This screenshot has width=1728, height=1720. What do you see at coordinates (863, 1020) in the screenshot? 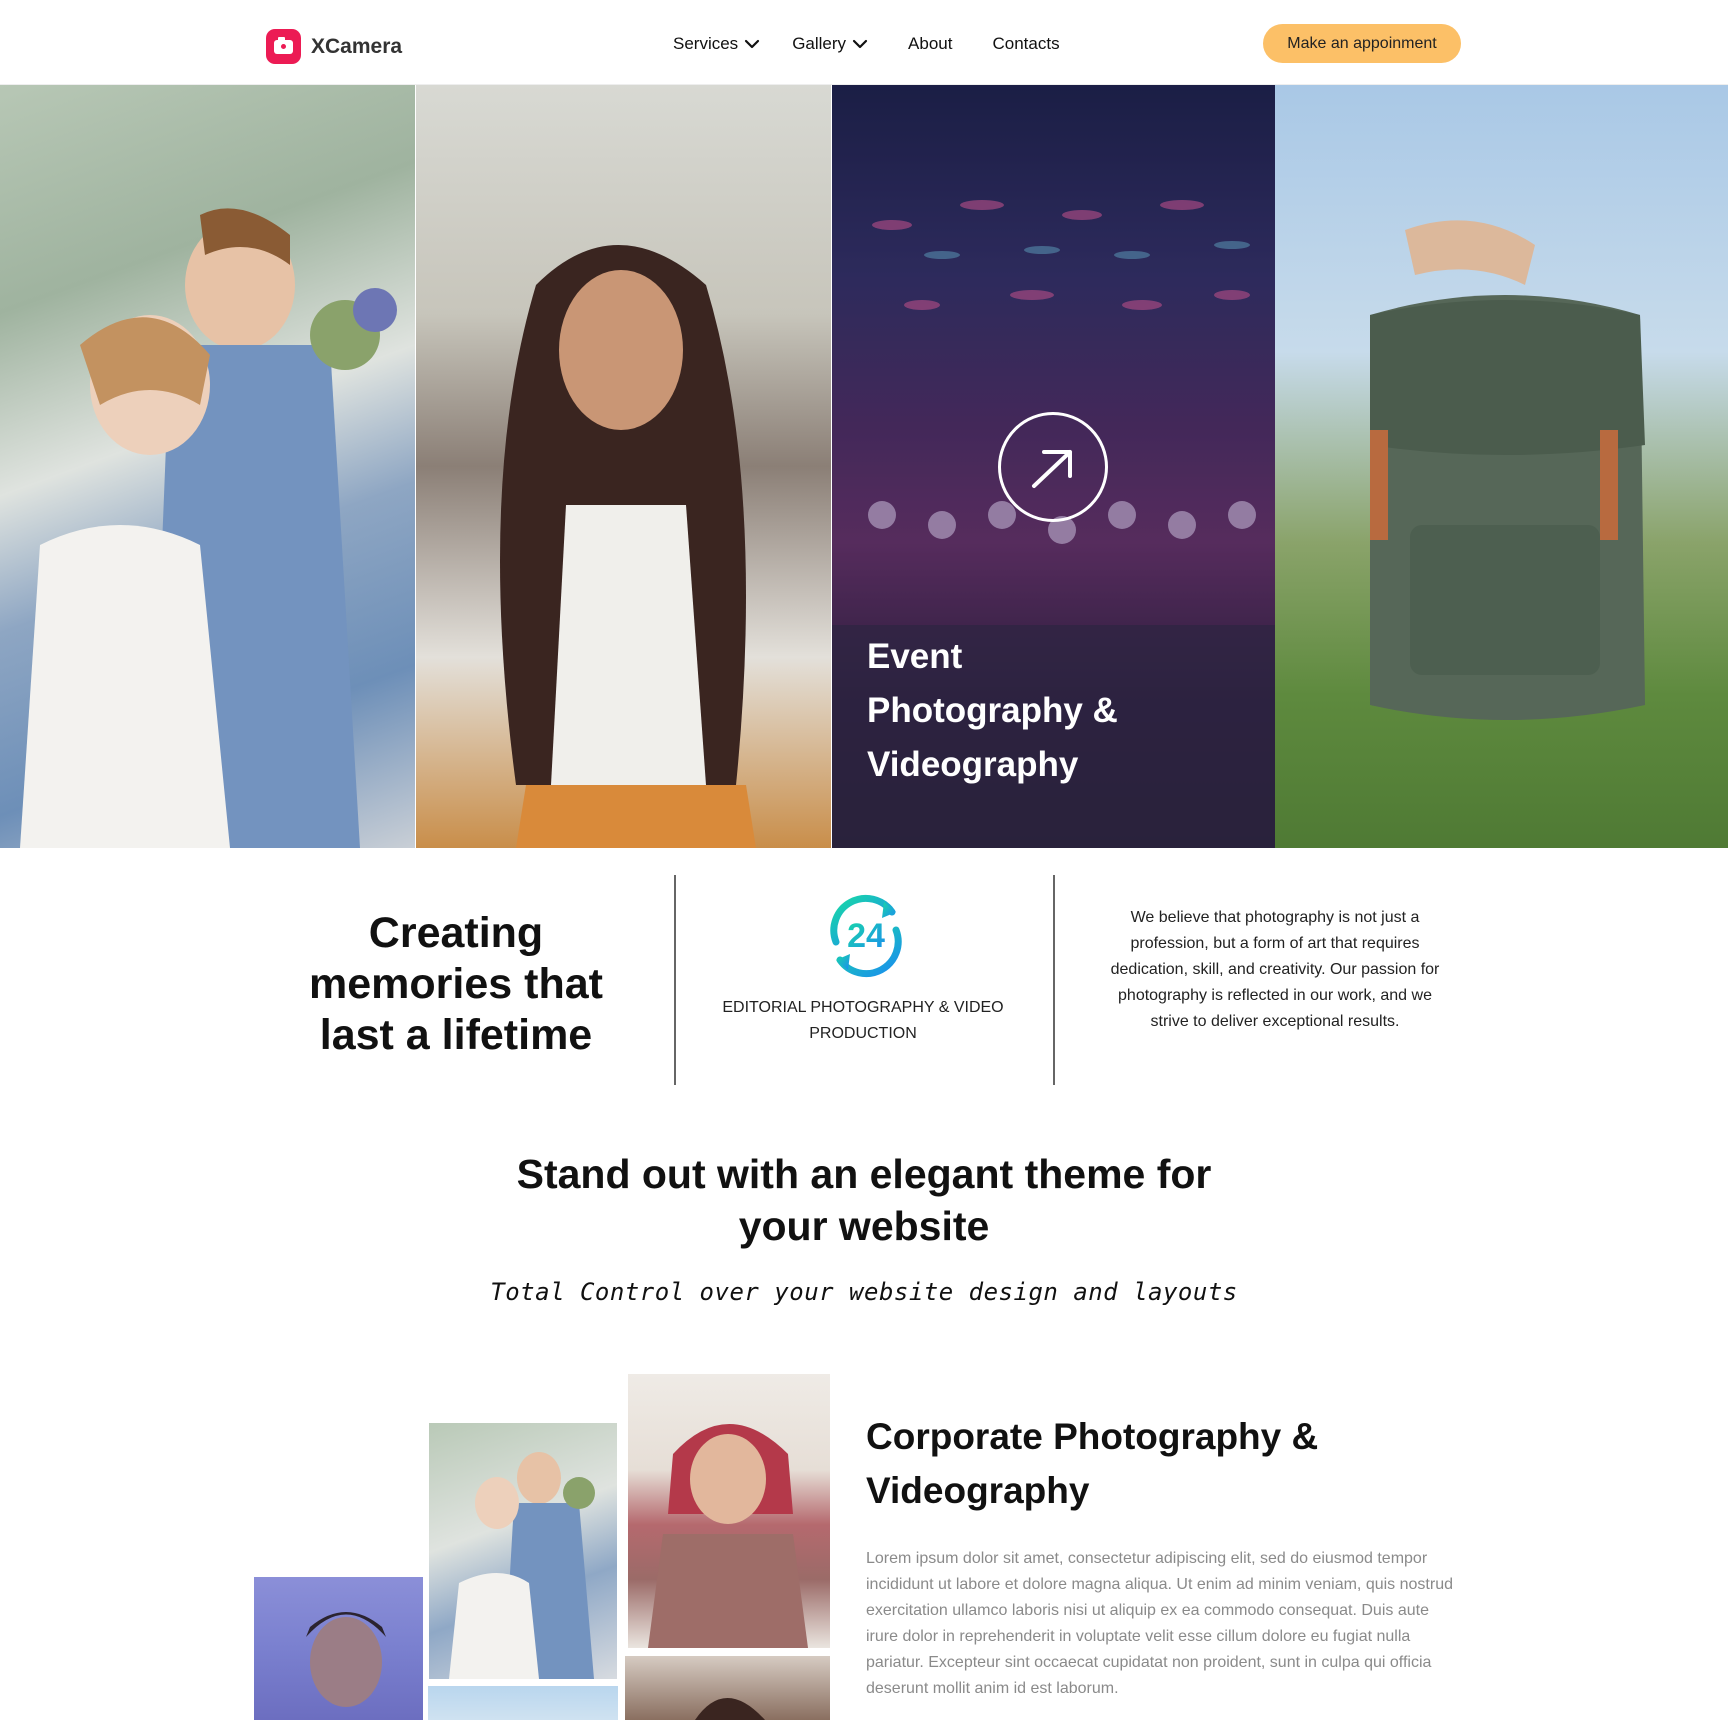
I see `editorial-photography-label: EDITORIAL PHOTOGRAPHY & VIDEO PRODUCTION` at bounding box center [863, 1020].